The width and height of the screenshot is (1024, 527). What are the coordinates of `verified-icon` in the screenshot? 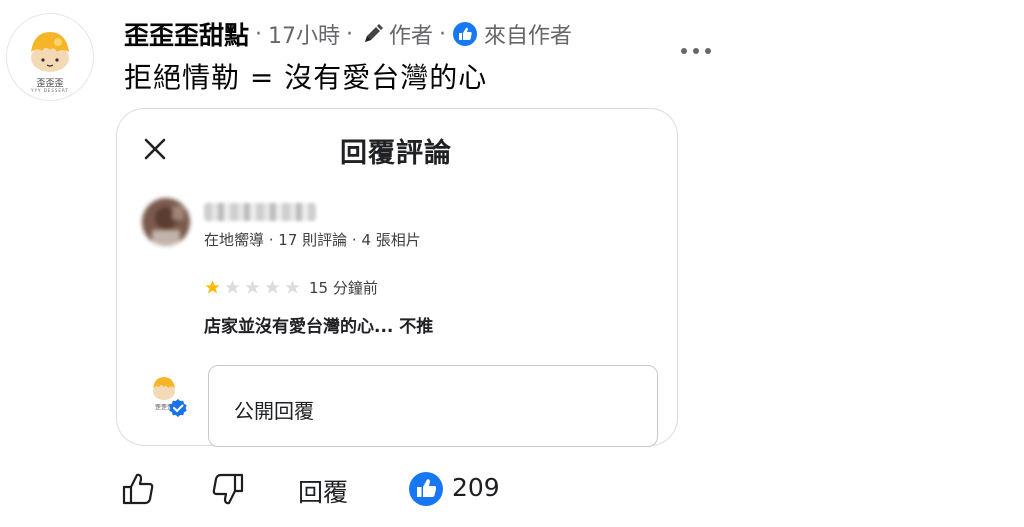 It's located at (178, 408).